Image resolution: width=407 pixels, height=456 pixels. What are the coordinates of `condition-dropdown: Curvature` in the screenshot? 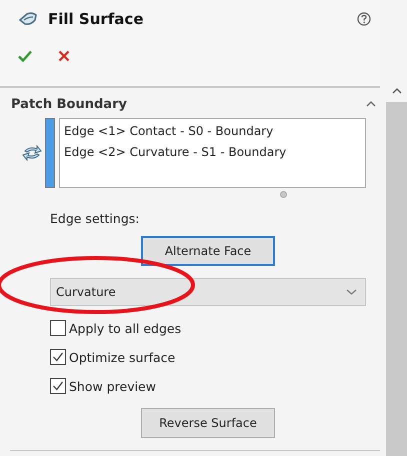 It's located at (208, 292).